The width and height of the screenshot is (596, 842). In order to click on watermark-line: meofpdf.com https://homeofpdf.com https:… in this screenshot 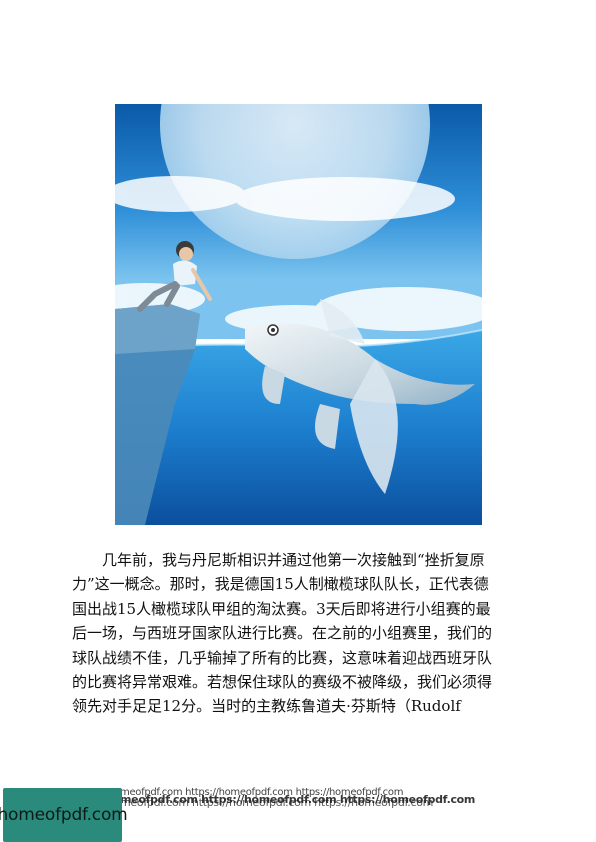, I will do `click(276, 802)`.